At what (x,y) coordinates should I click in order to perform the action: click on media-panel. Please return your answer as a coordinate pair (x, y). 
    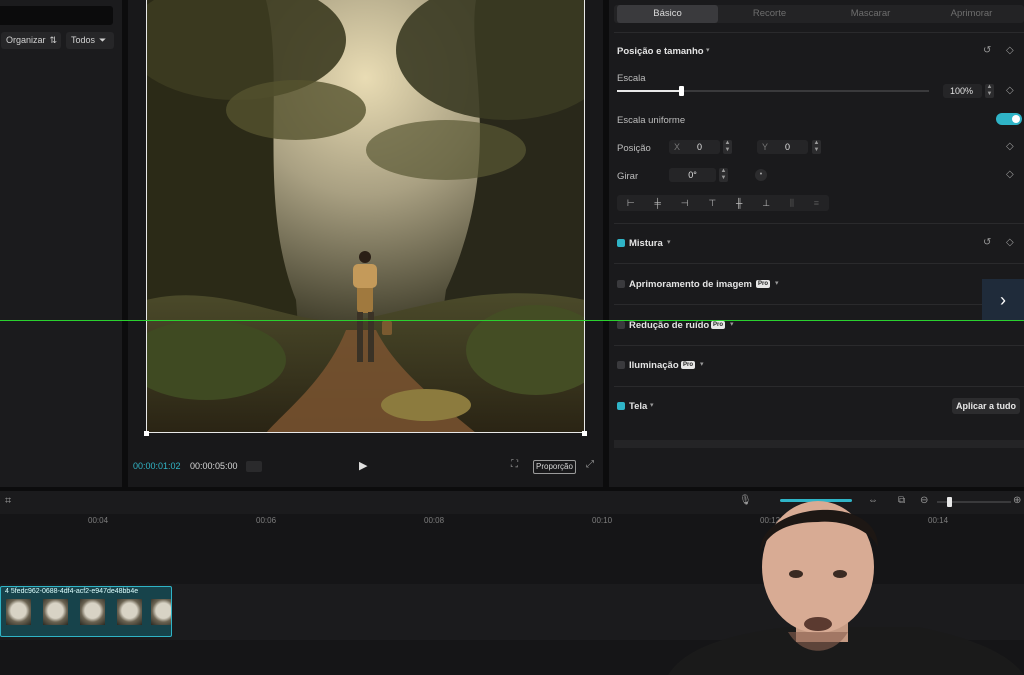
    Looking at the image, I should click on (61, 243).